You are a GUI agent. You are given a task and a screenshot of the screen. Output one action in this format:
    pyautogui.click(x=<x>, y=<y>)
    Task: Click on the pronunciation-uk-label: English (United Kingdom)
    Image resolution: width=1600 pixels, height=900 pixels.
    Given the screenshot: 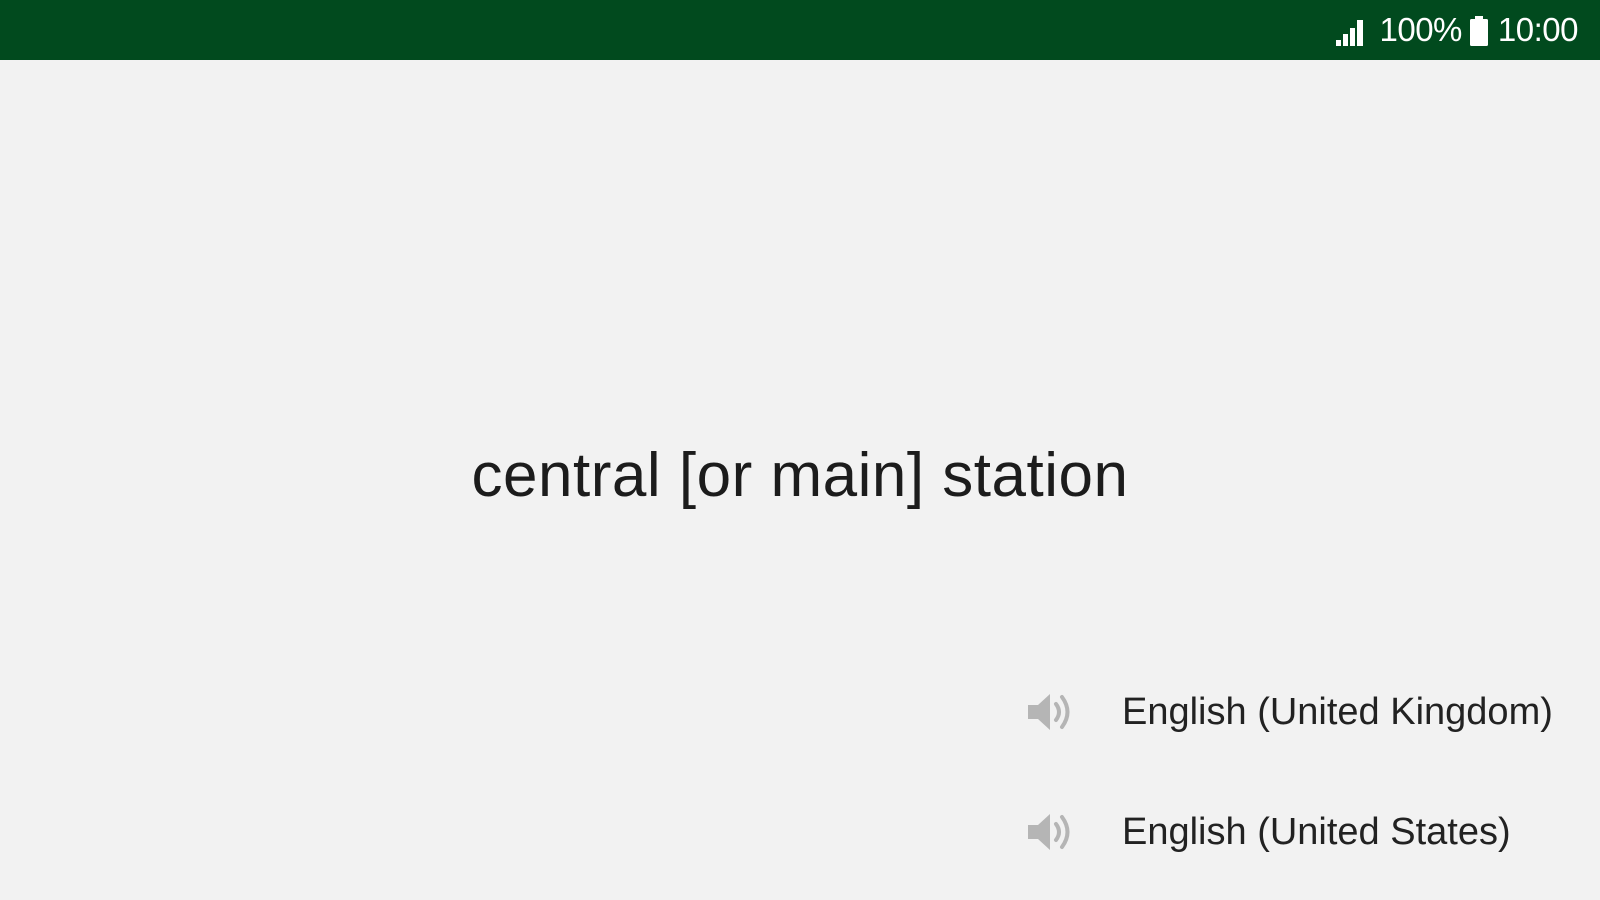 What is the action you would take?
    pyautogui.click(x=1337, y=711)
    